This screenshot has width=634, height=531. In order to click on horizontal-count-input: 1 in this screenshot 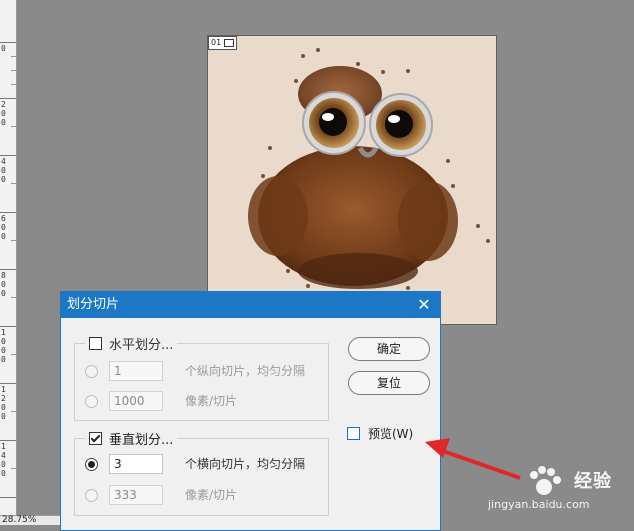, I will do `click(136, 371)`.